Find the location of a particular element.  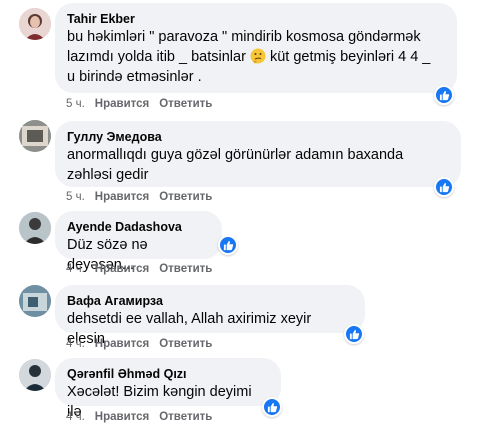

comment-author: Вафа Агамирза is located at coordinates (210, 301).